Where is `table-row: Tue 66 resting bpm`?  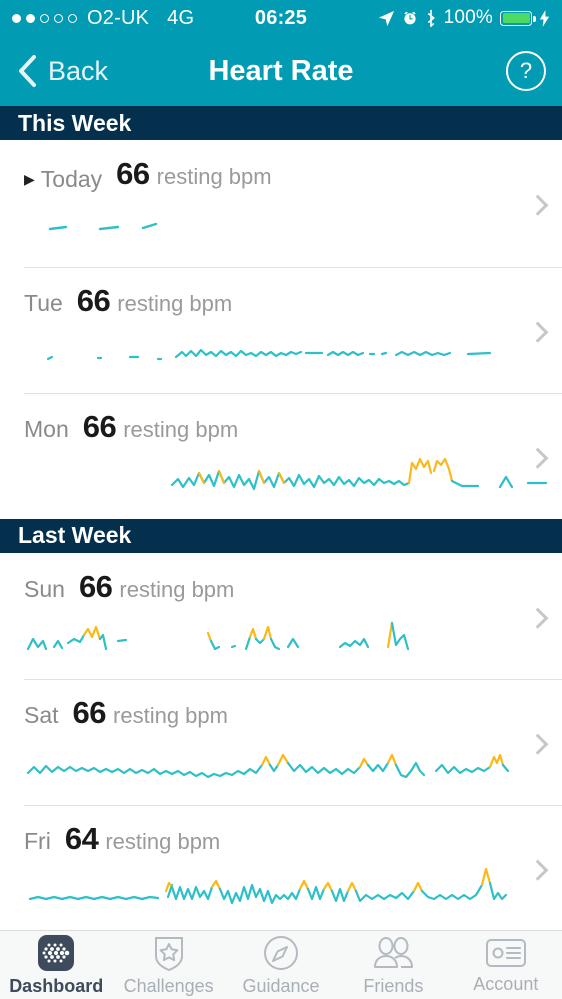
table-row: Tue 66 resting bpm is located at coordinates (281, 329).